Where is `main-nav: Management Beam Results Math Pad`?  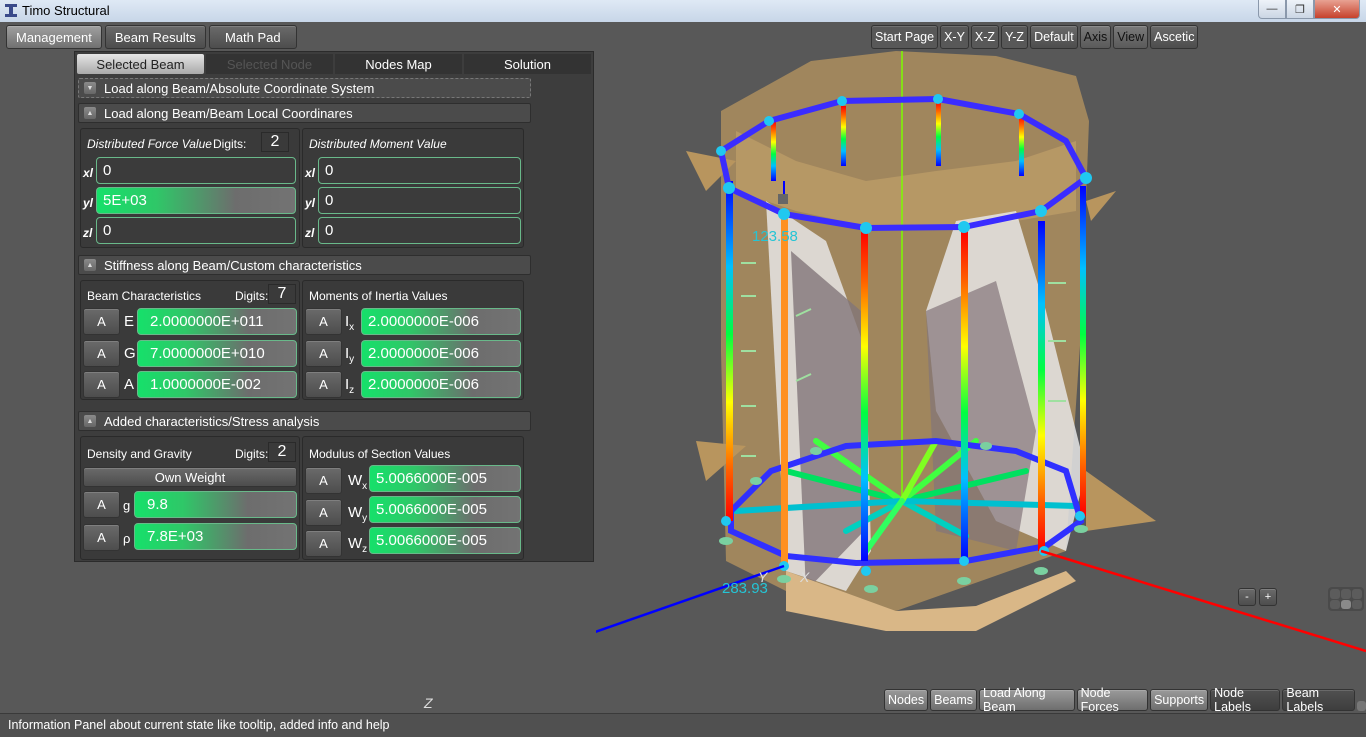 main-nav: Management Beam Results Math Pad is located at coordinates (151, 37).